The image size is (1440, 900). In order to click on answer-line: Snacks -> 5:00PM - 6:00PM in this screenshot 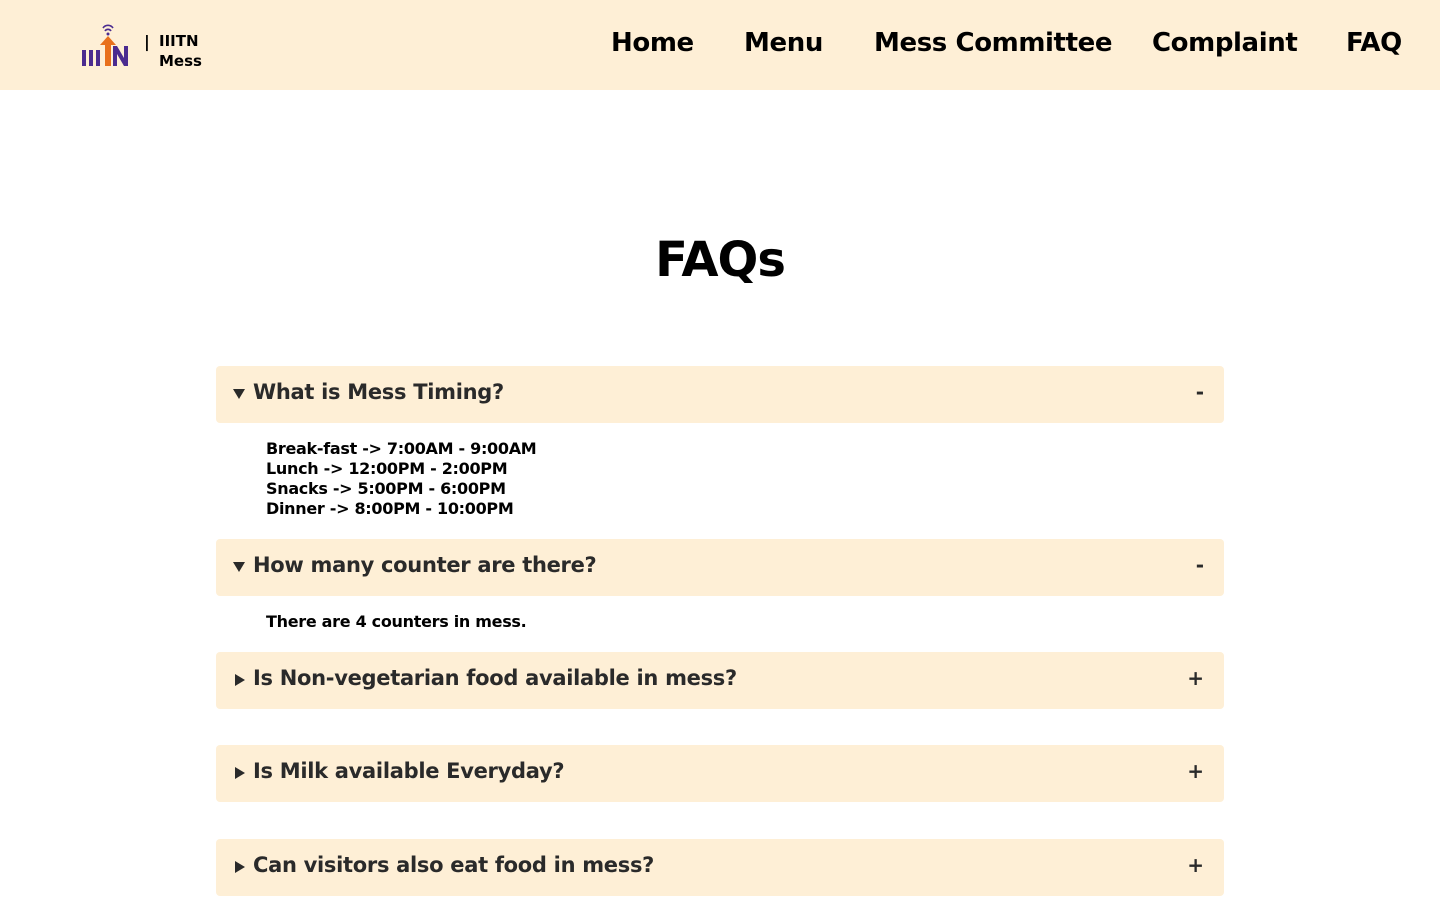, I will do `click(386, 488)`.